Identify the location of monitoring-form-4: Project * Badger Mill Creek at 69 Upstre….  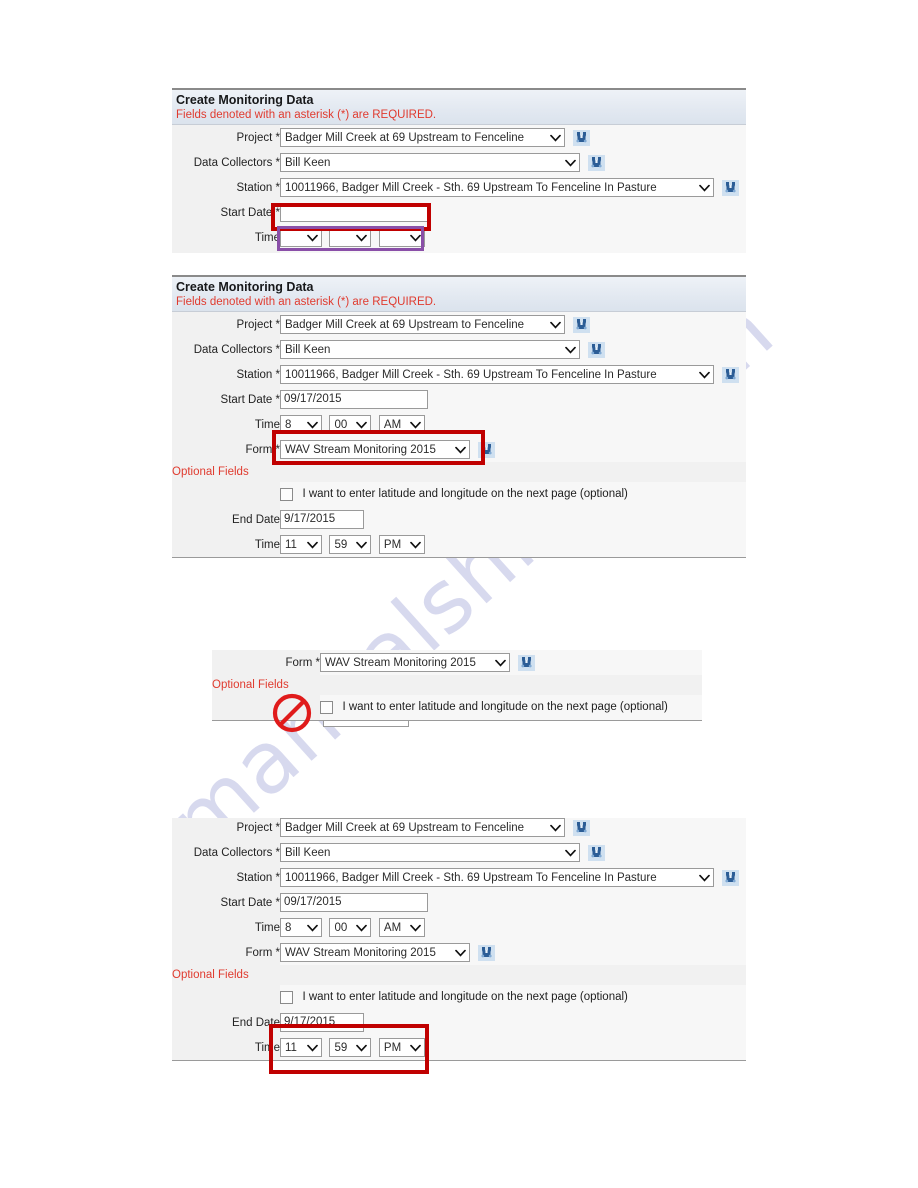
(459, 939).